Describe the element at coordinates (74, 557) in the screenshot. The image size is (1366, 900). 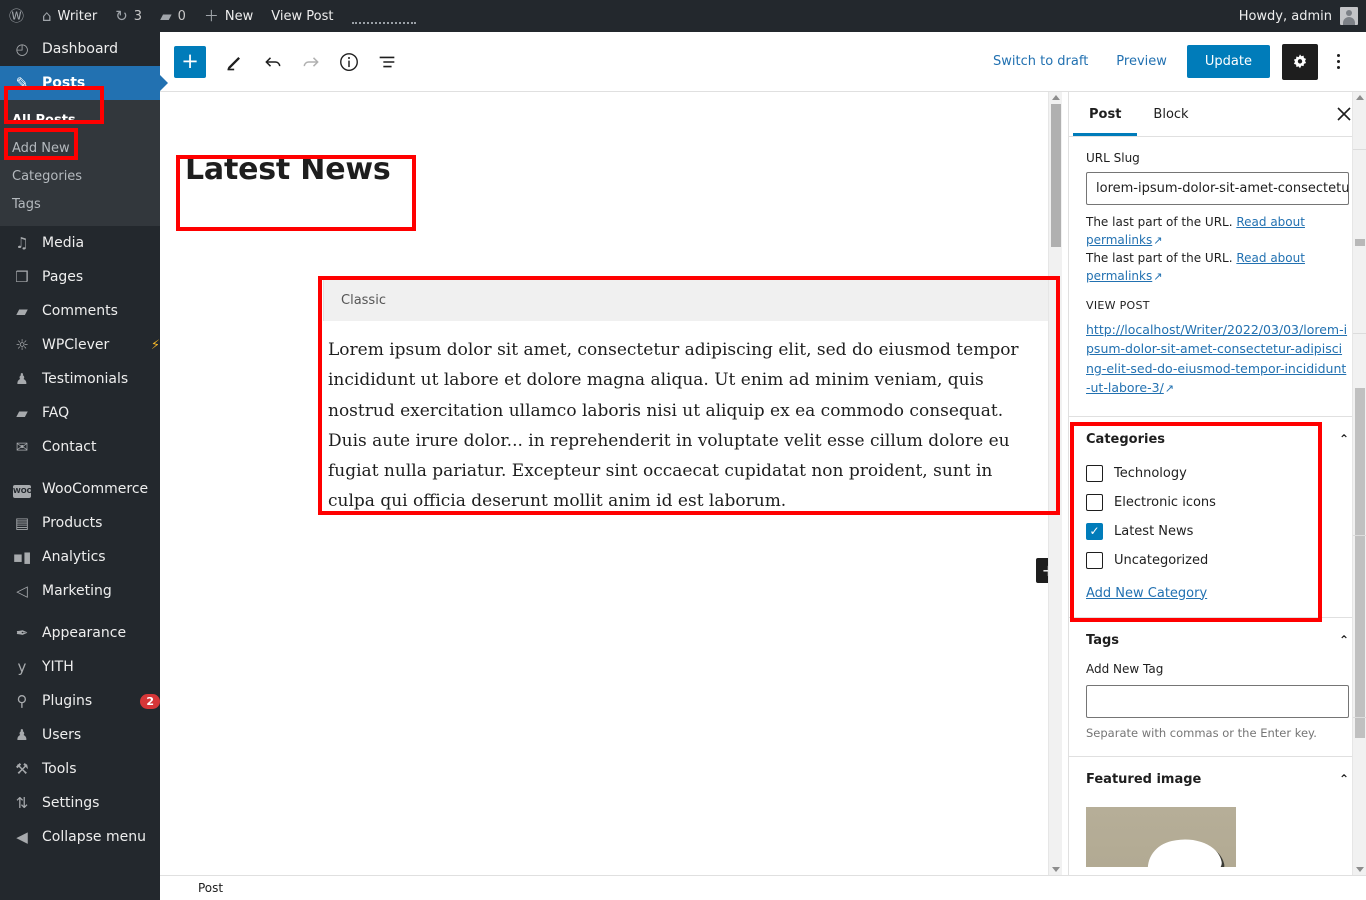
I see `sidebar-item-label: Analytics` at that location.